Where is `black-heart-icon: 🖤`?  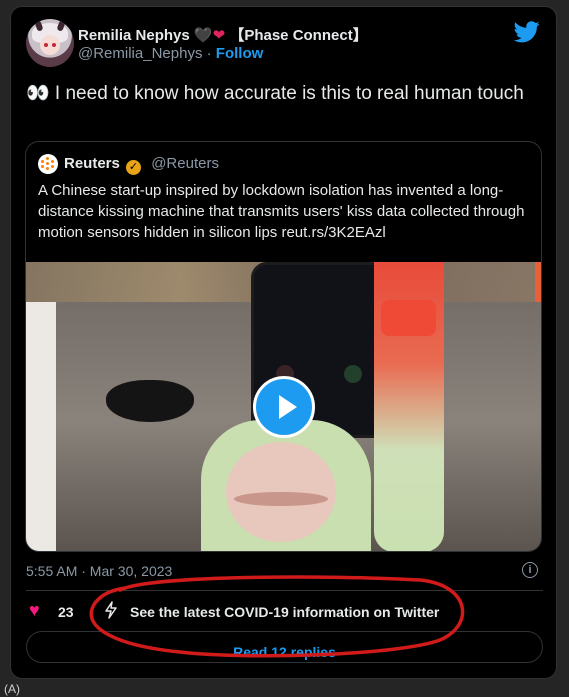 black-heart-icon: 🖤 is located at coordinates (203, 35).